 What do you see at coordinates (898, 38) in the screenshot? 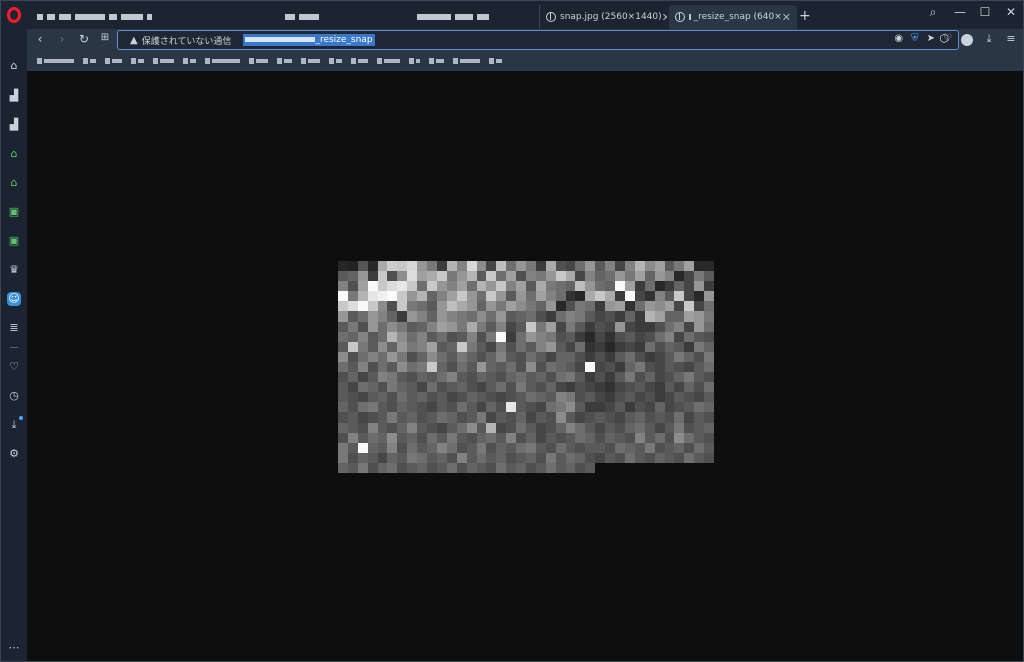
I see `camera-icon: ◉` at bounding box center [898, 38].